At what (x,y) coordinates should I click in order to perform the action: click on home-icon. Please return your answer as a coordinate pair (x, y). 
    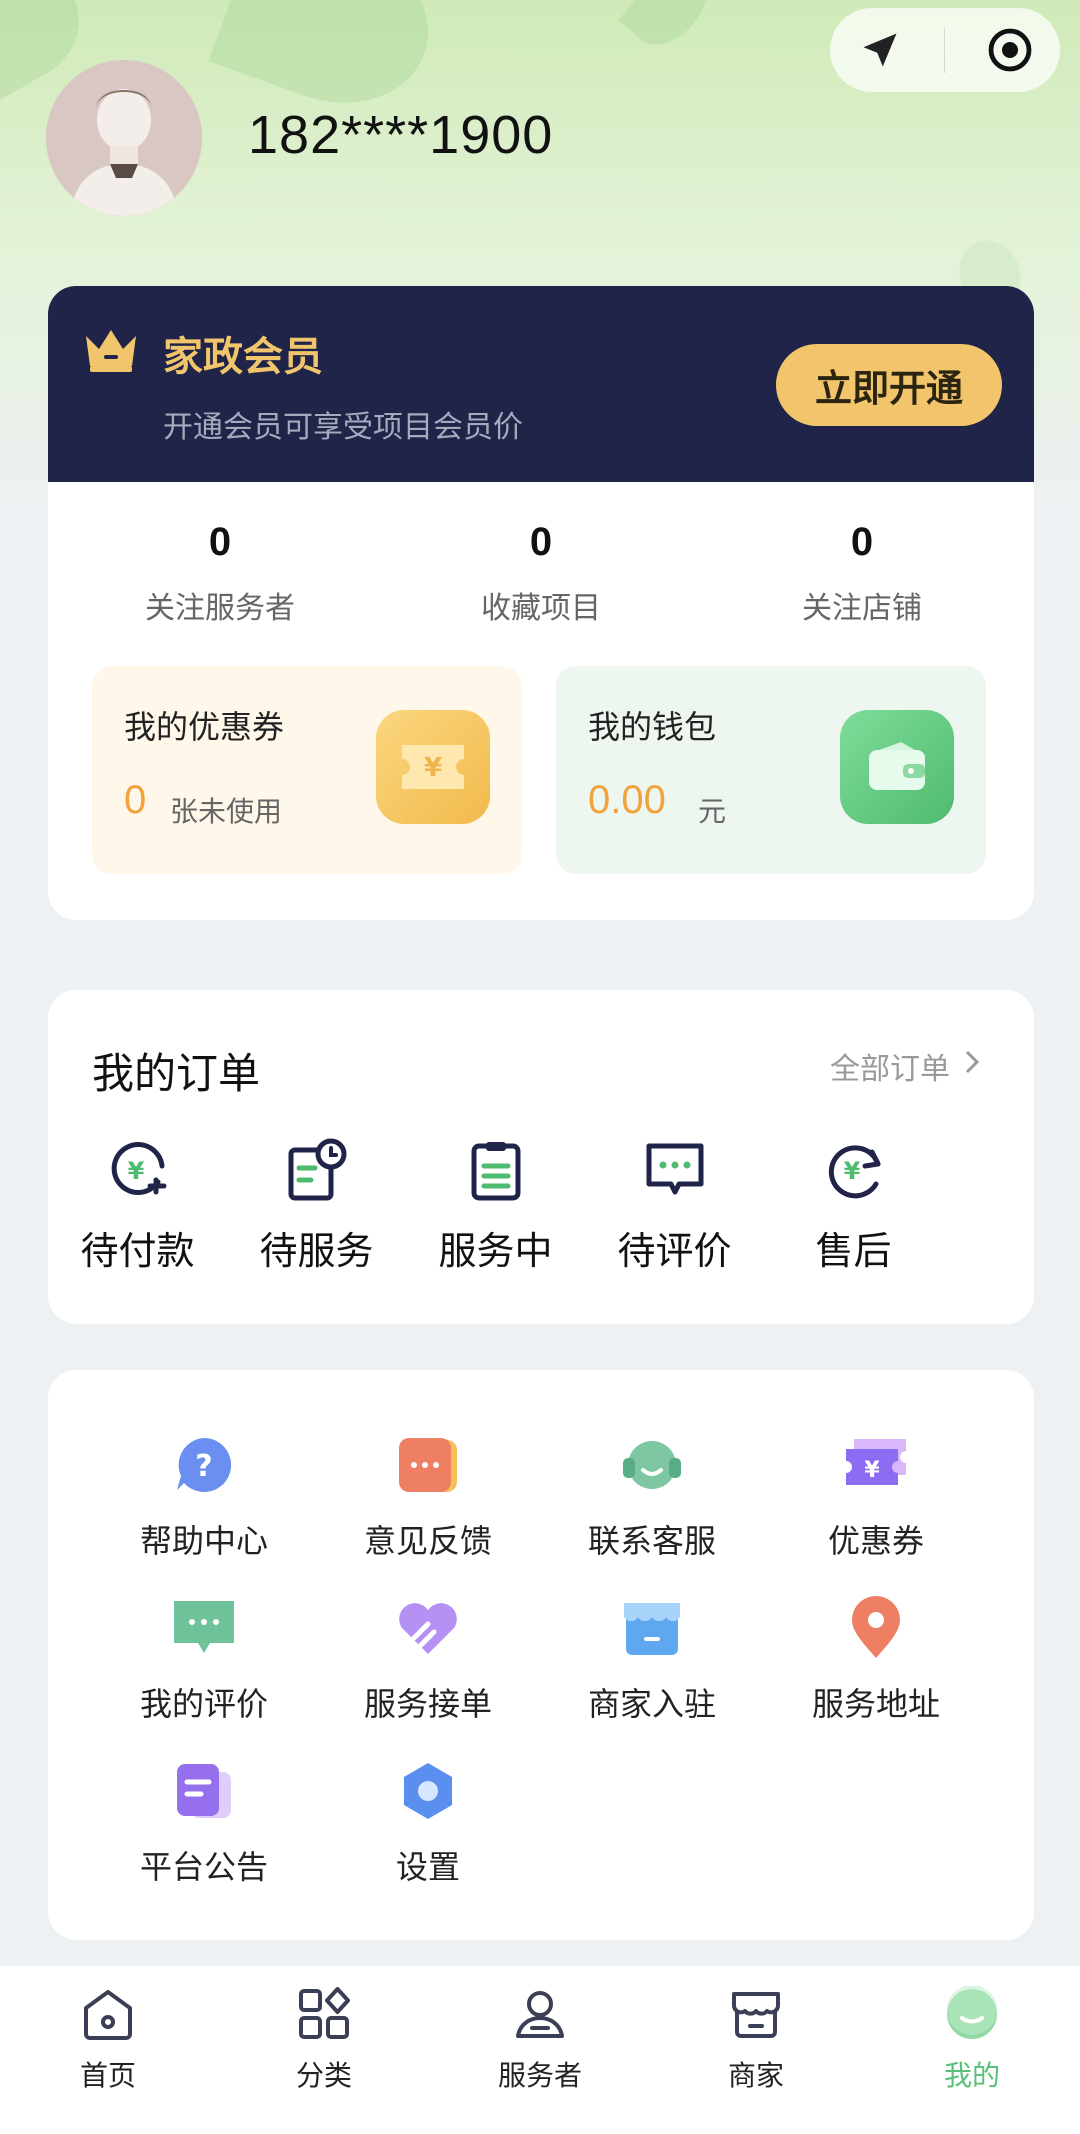
    Looking at the image, I should click on (108, 2014).